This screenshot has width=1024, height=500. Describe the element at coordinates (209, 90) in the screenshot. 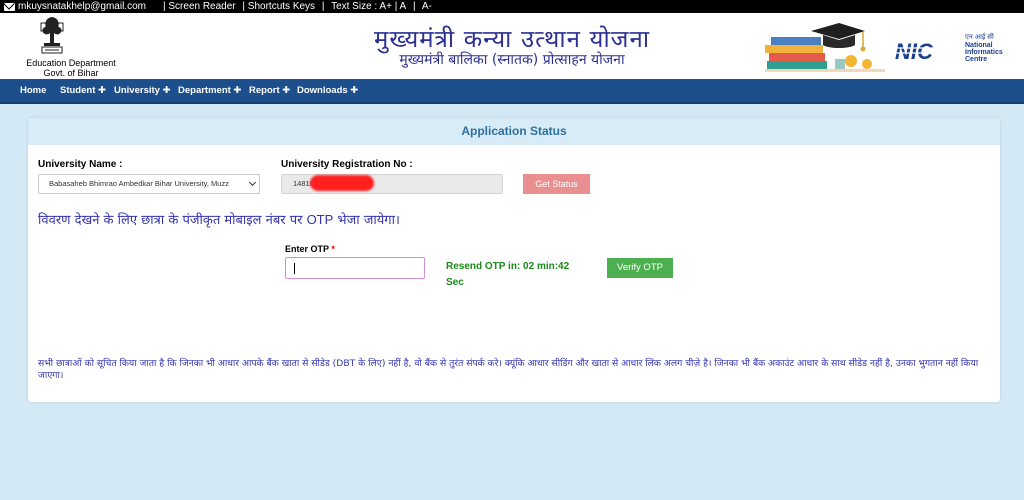

I see `nav-department: Department ✚` at that location.